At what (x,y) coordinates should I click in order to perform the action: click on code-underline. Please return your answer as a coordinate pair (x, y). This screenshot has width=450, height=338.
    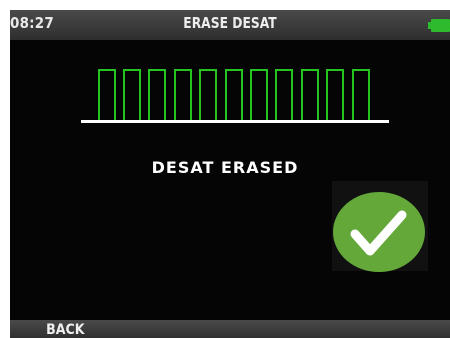
    Looking at the image, I should click on (235, 121).